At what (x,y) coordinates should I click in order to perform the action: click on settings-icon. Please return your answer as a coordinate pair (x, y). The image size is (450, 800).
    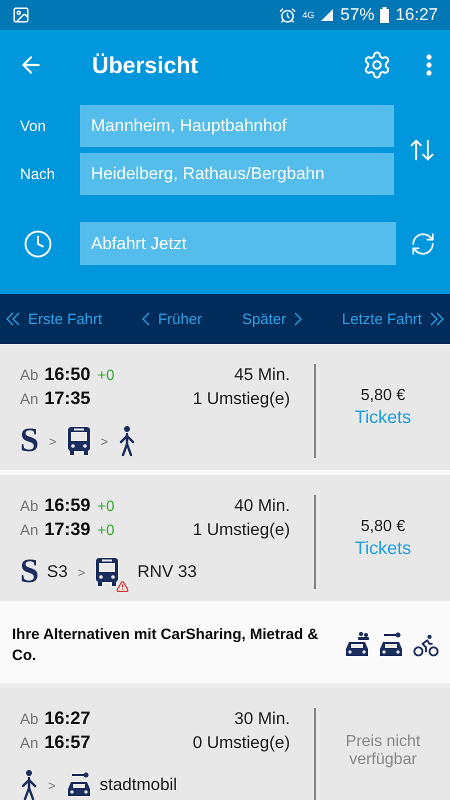
    Looking at the image, I should click on (377, 65).